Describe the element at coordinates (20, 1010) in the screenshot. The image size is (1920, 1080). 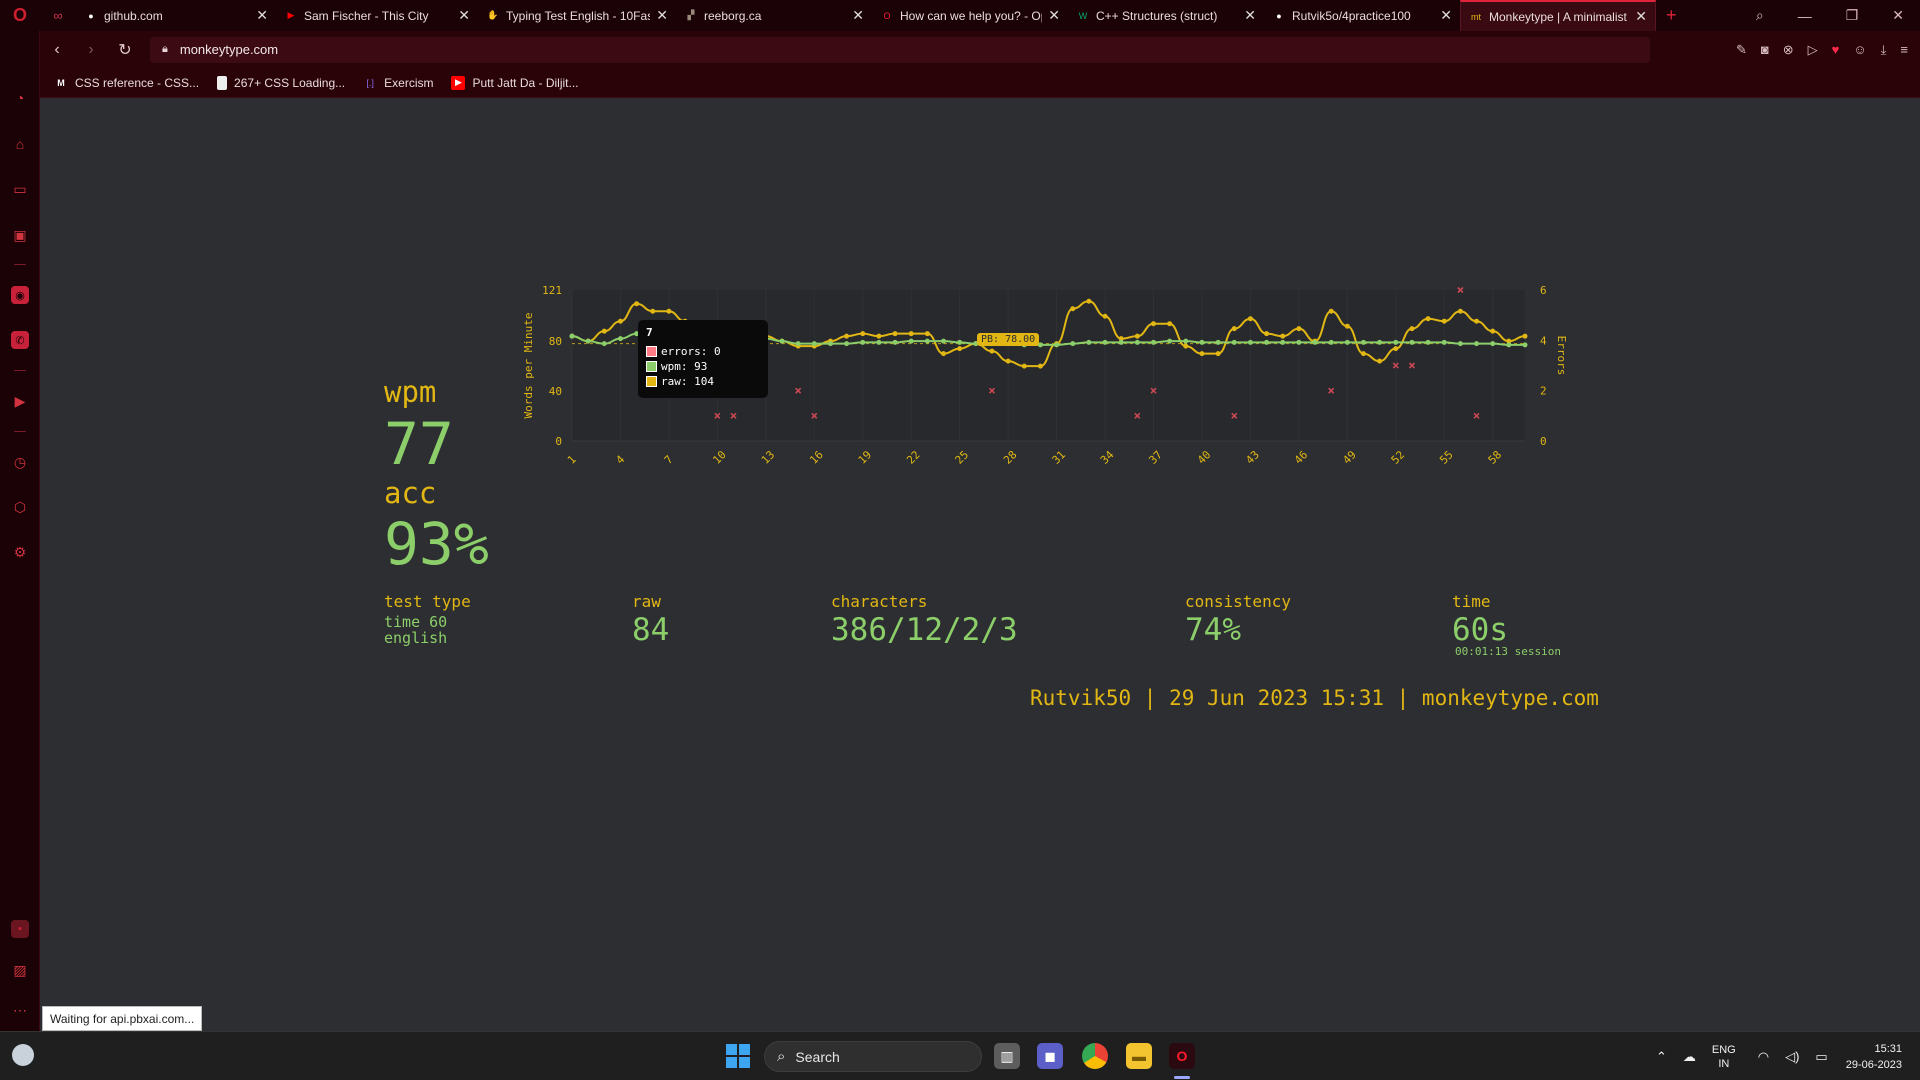
I see `more-options-icon: ⋯` at that location.